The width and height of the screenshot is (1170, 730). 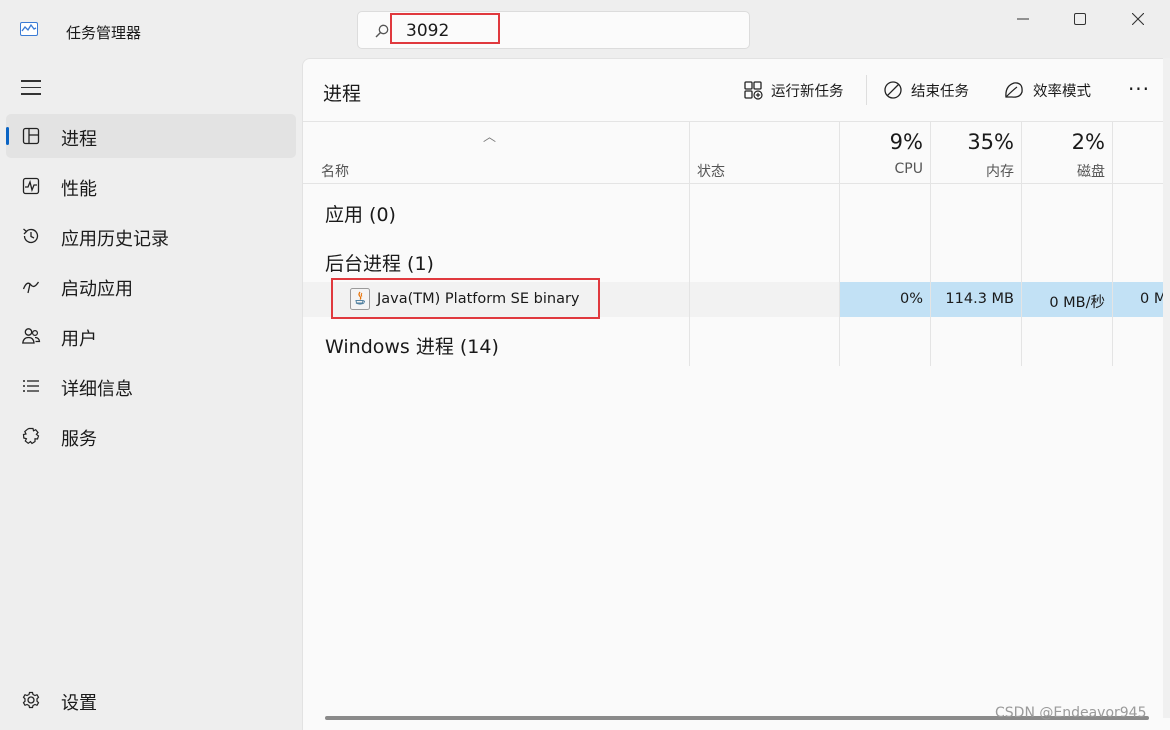 What do you see at coordinates (885, 153) in the screenshot?
I see `column-header-cpu: 9% CPU` at bounding box center [885, 153].